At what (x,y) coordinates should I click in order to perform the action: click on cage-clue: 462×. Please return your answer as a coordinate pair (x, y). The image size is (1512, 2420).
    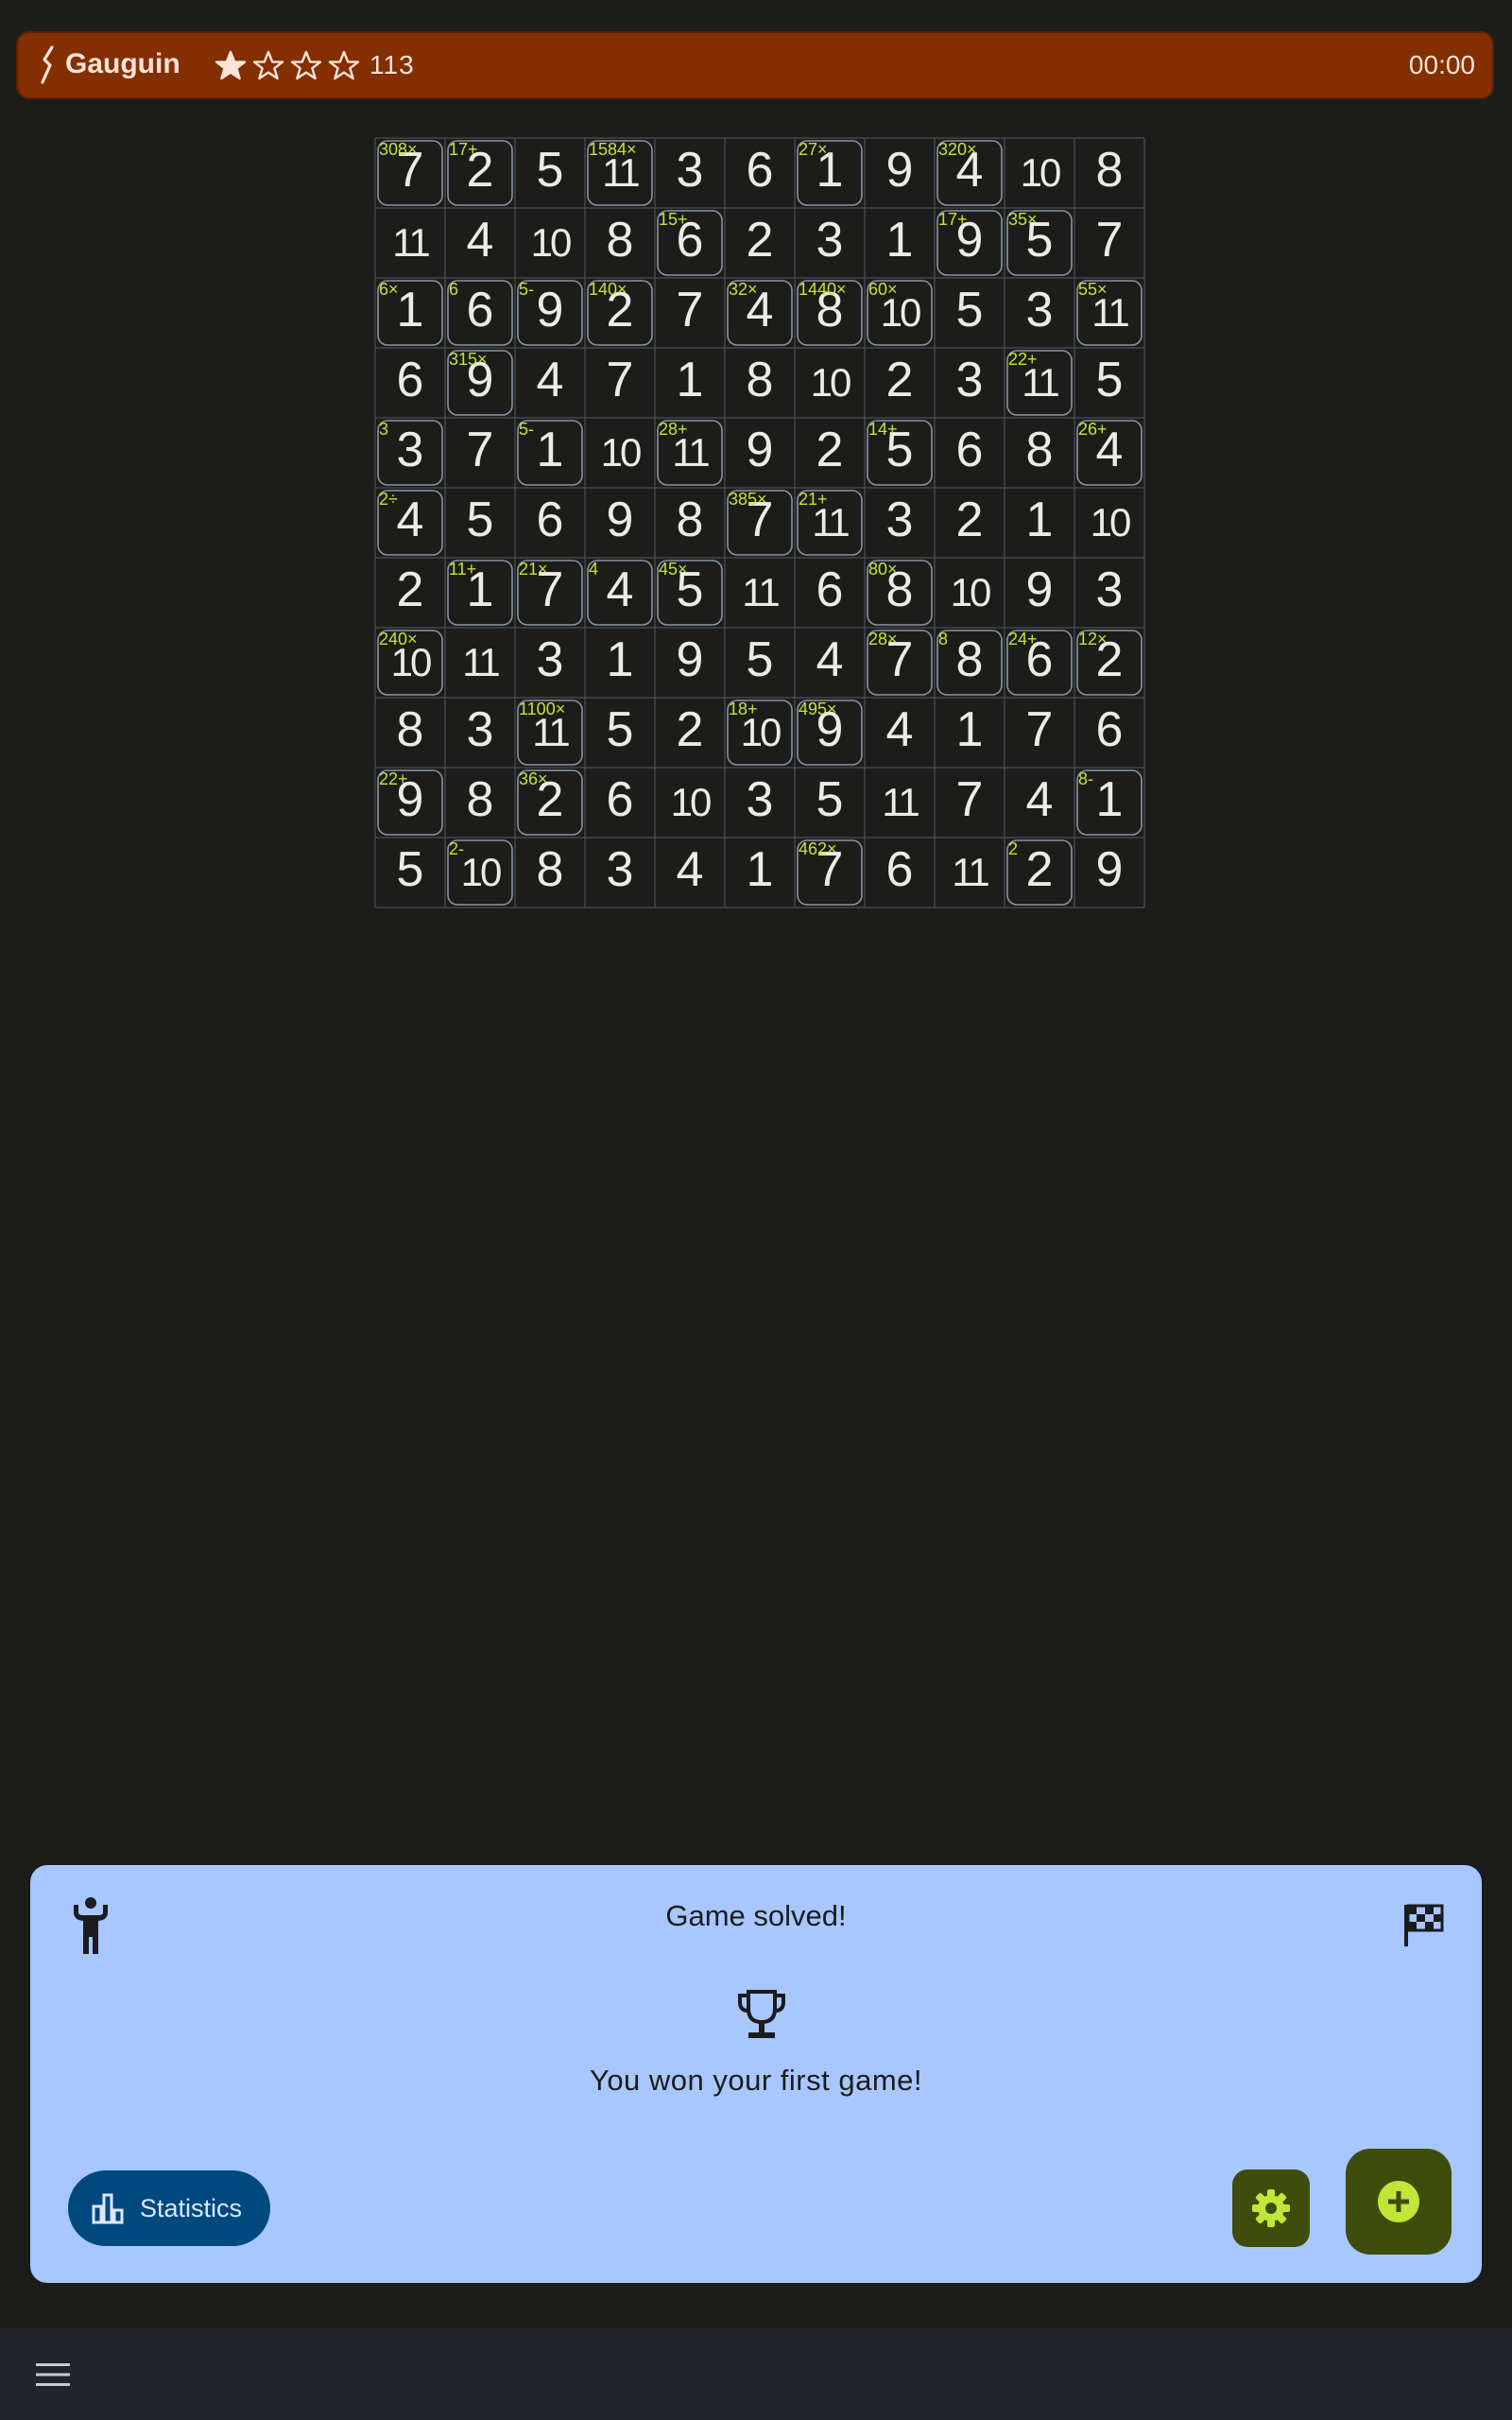
    Looking at the image, I should click on (818, 849).